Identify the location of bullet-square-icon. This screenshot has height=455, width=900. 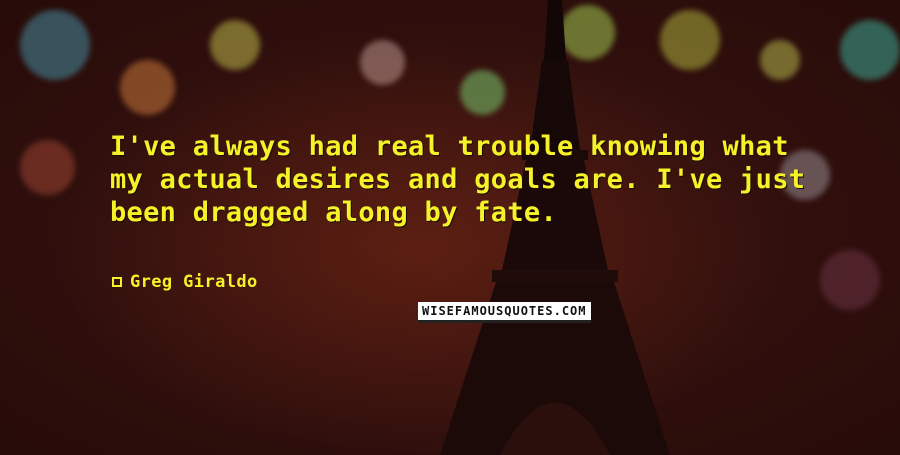
(117, 282).